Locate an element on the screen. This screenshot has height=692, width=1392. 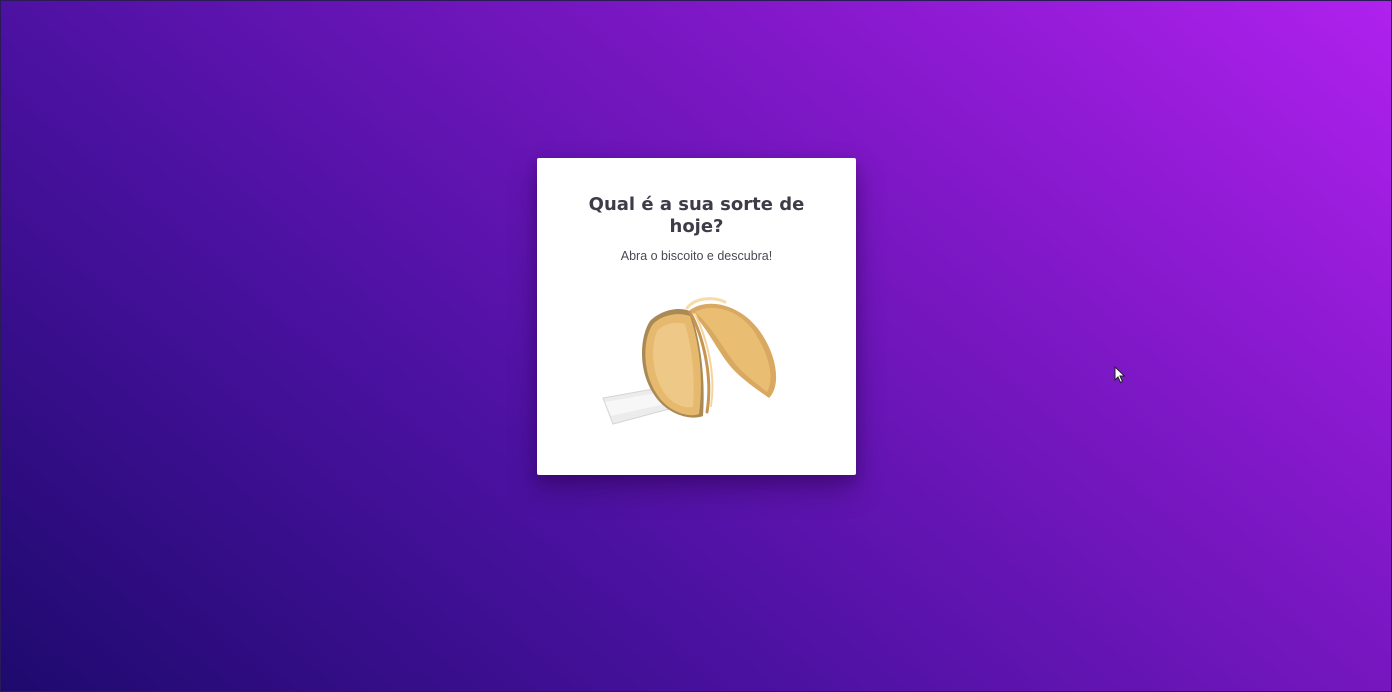
fortune-cookie-icon is located at coordinates (689, 361).